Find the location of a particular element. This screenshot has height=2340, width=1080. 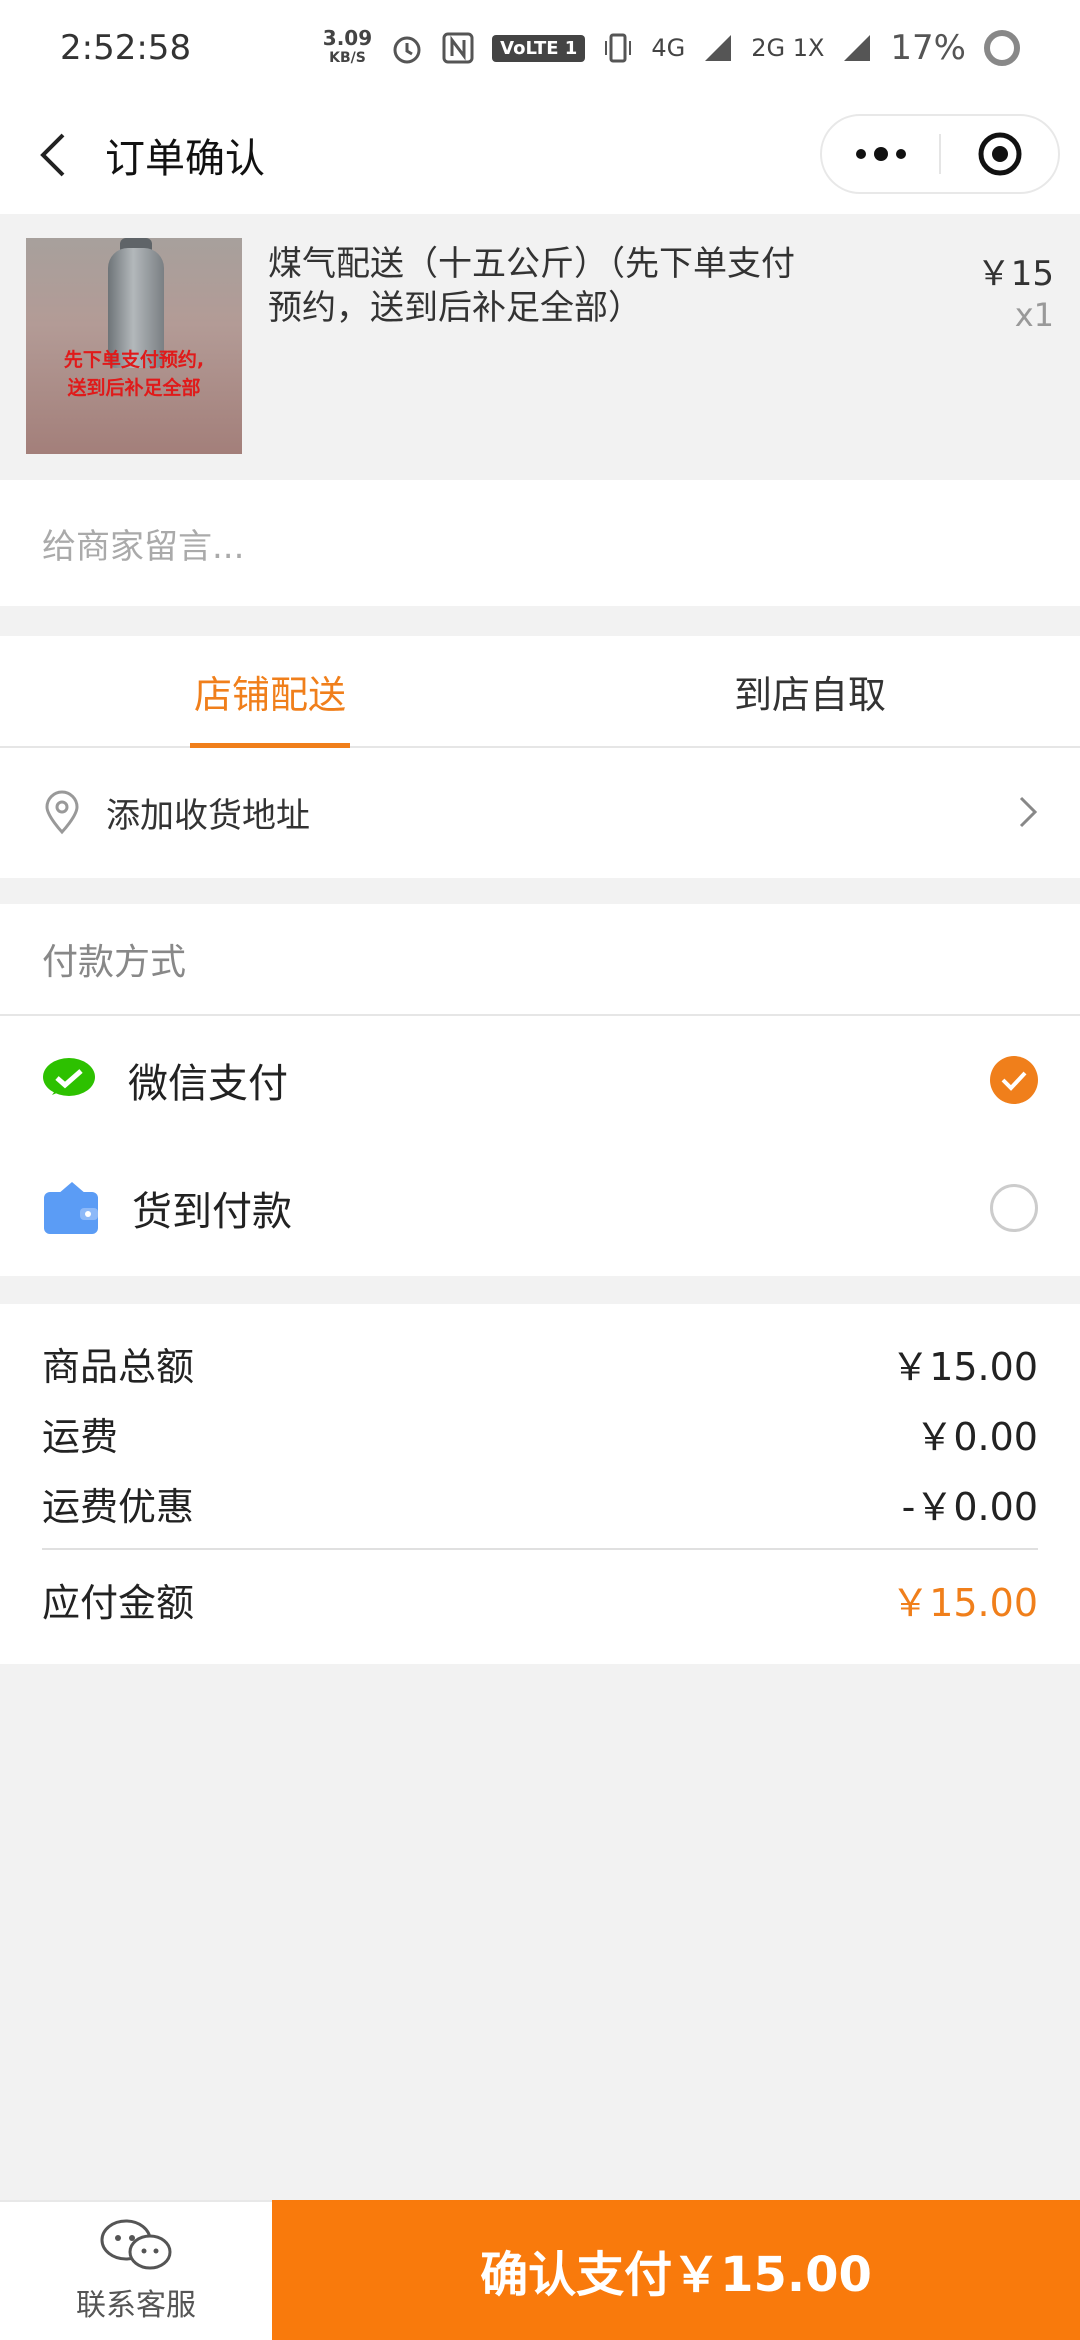

location-pin-icon is located at coordinates (62, 812).